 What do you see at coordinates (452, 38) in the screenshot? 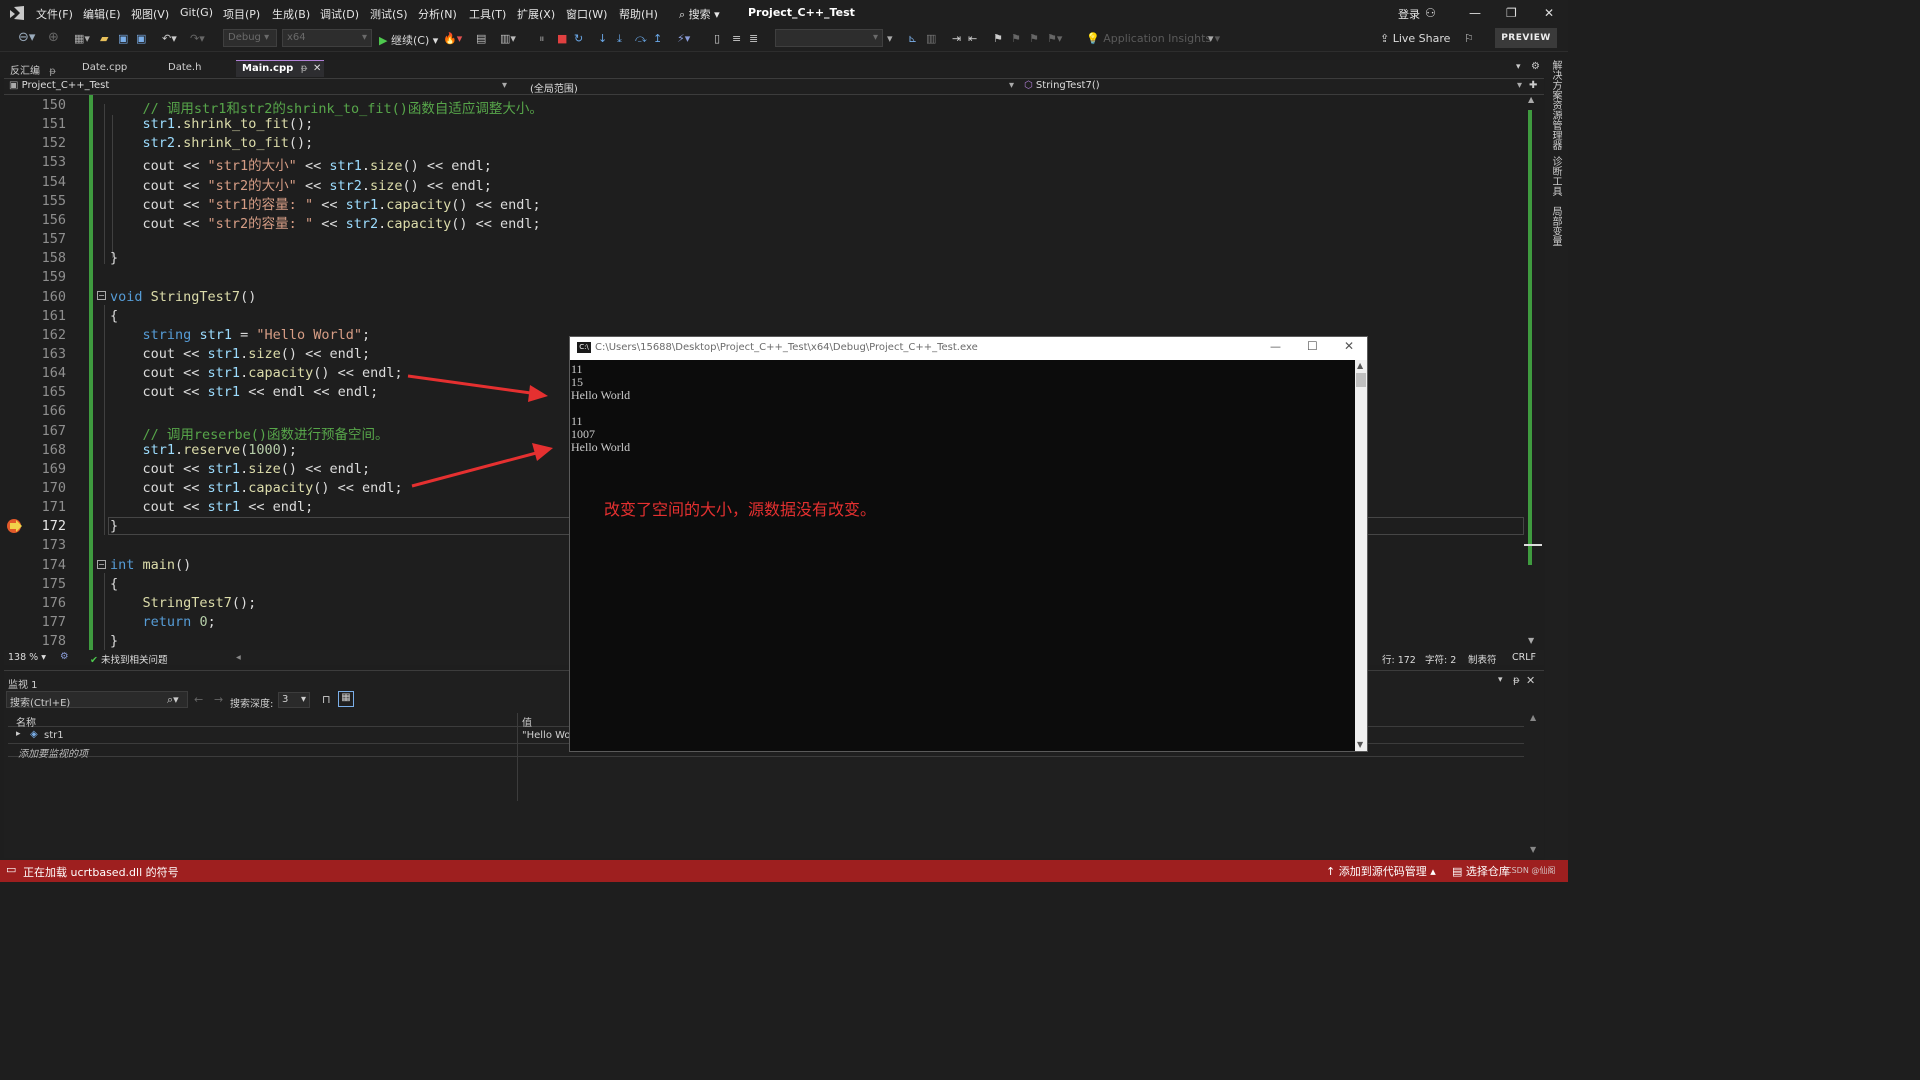
I see `hot-reload-icon: 🔥▾` at bounding box center [452, 38].